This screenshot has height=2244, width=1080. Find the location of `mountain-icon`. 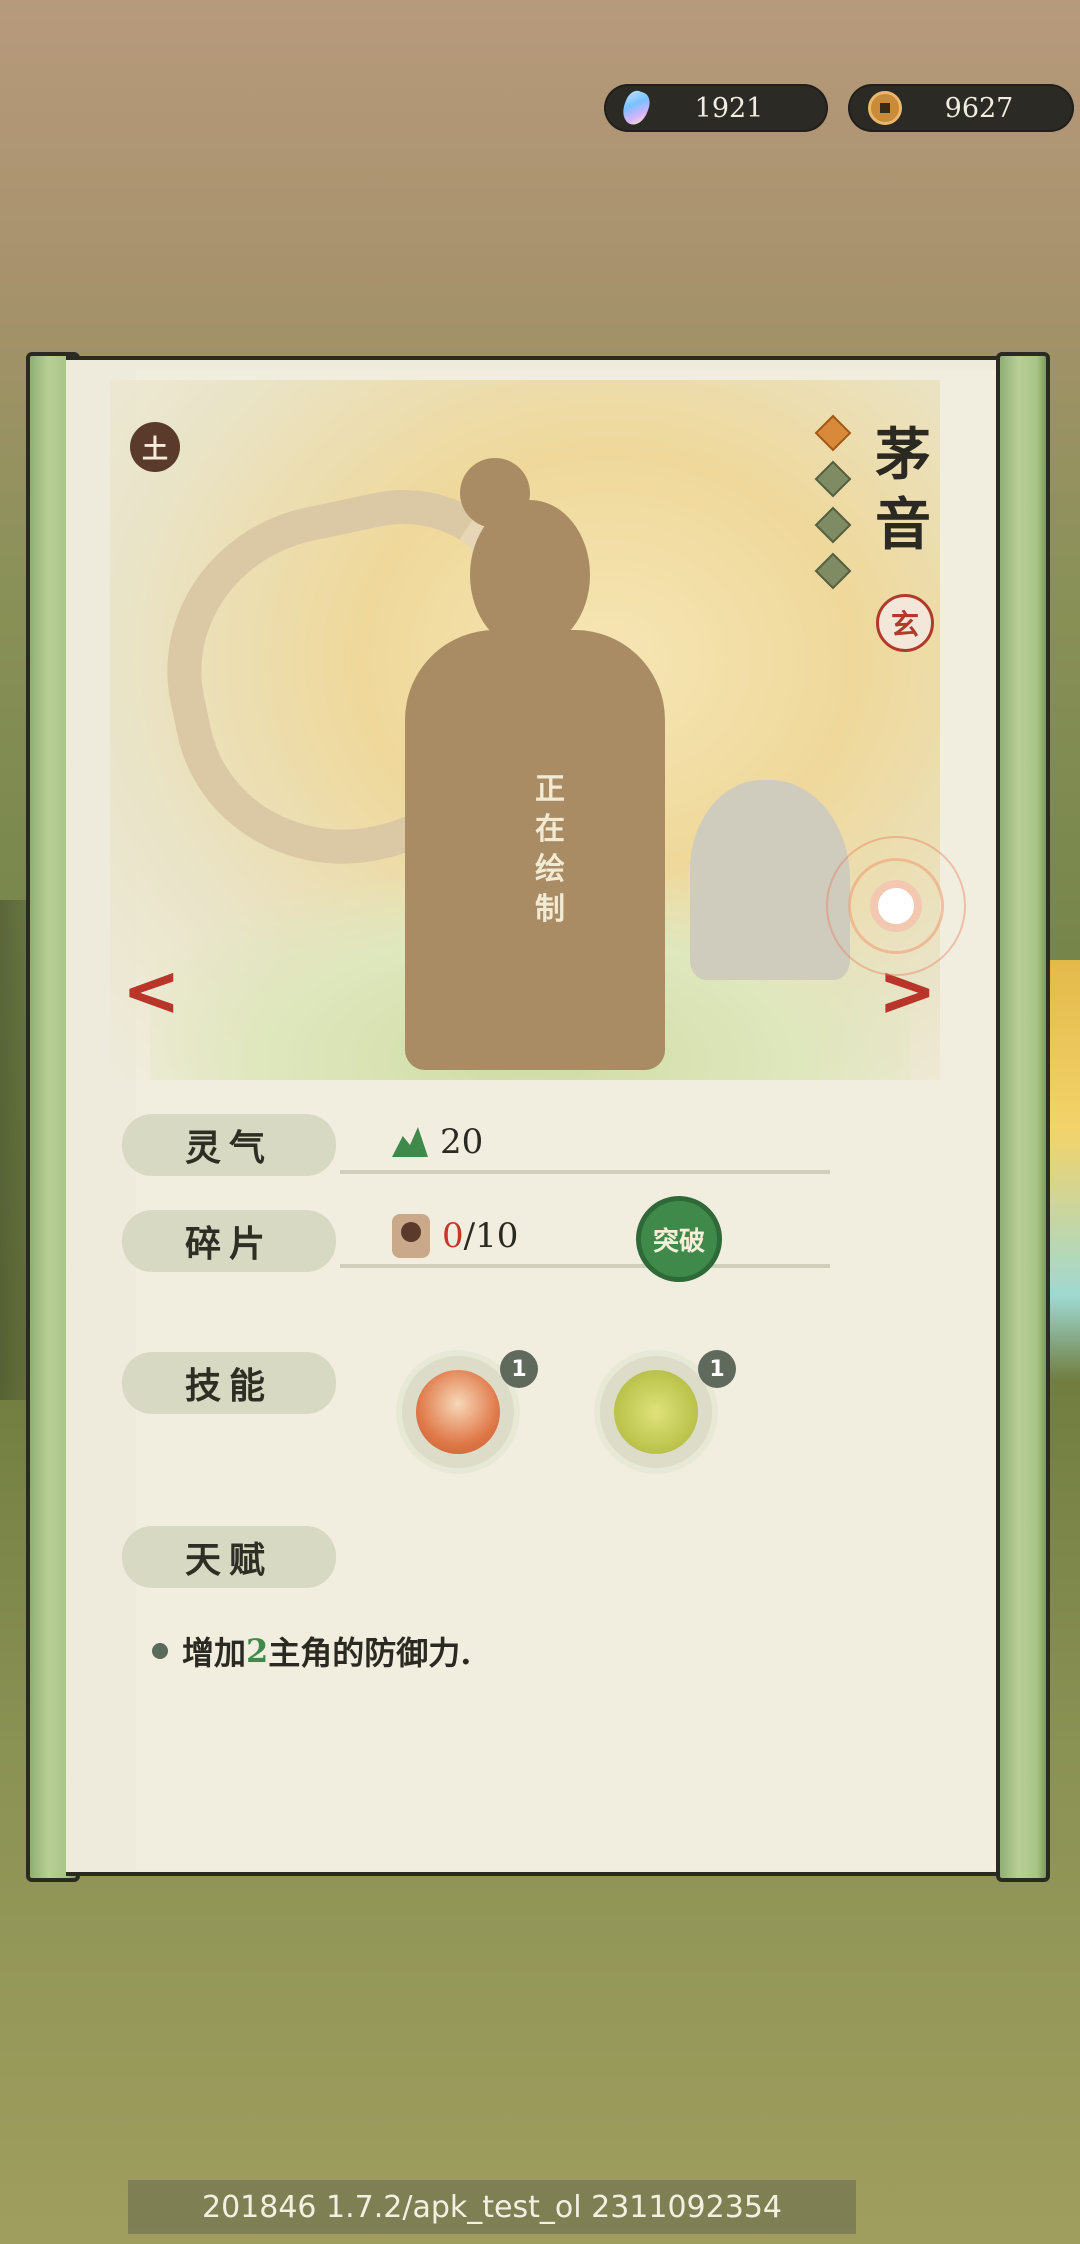

mountain-icon is located at coordinates (410, 1142).